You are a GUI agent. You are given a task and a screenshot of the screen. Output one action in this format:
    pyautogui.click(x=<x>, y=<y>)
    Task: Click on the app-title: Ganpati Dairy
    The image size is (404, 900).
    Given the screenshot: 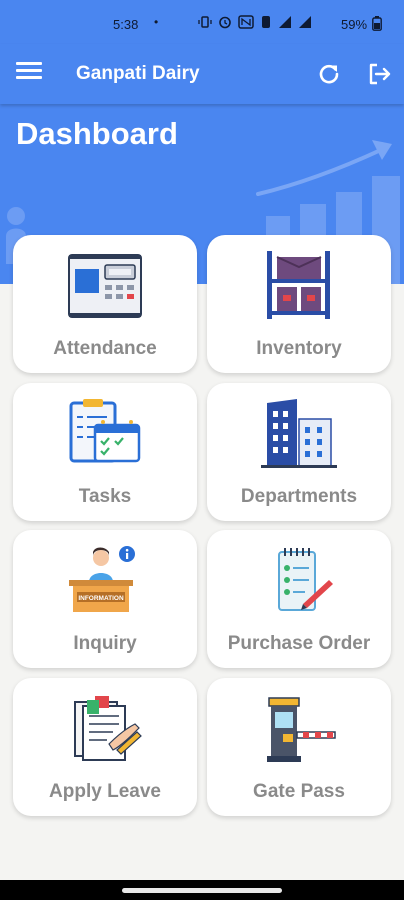 What is the action you would take?
    pyautogui.click(x=138, y=73)
    